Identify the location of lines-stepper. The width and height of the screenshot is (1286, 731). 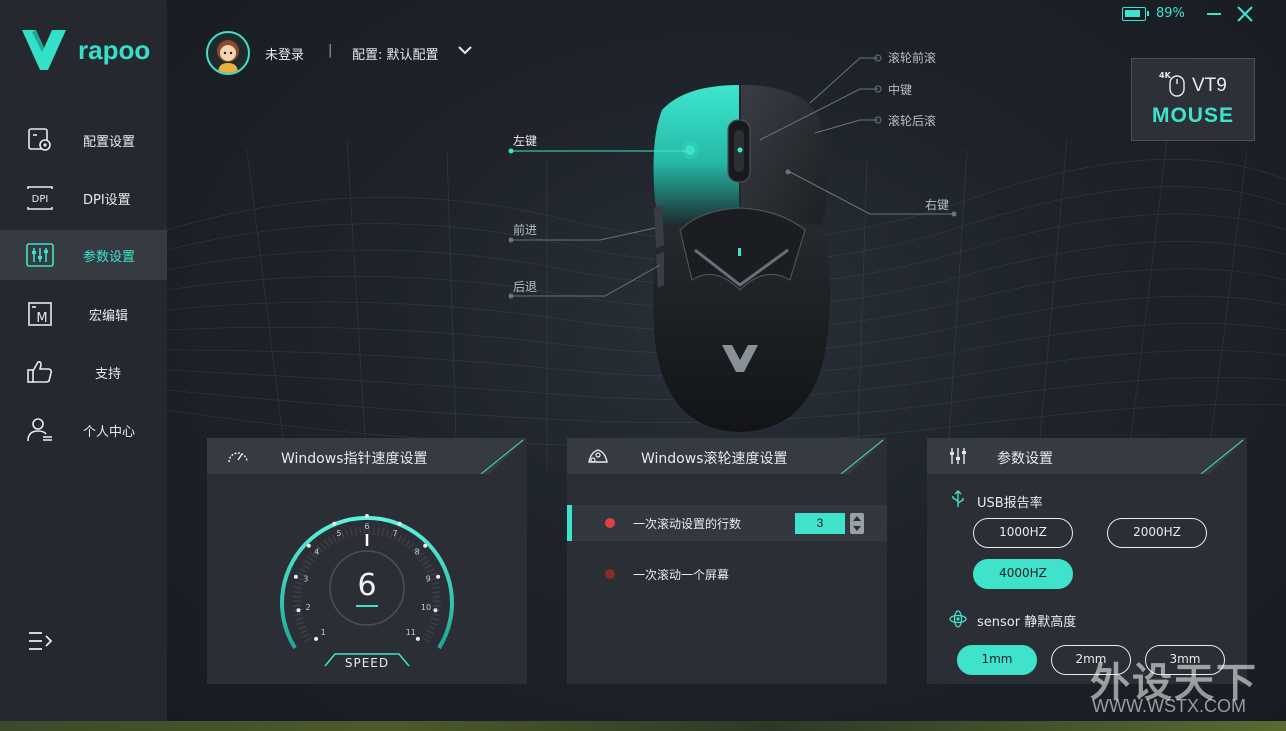
(857, 523).